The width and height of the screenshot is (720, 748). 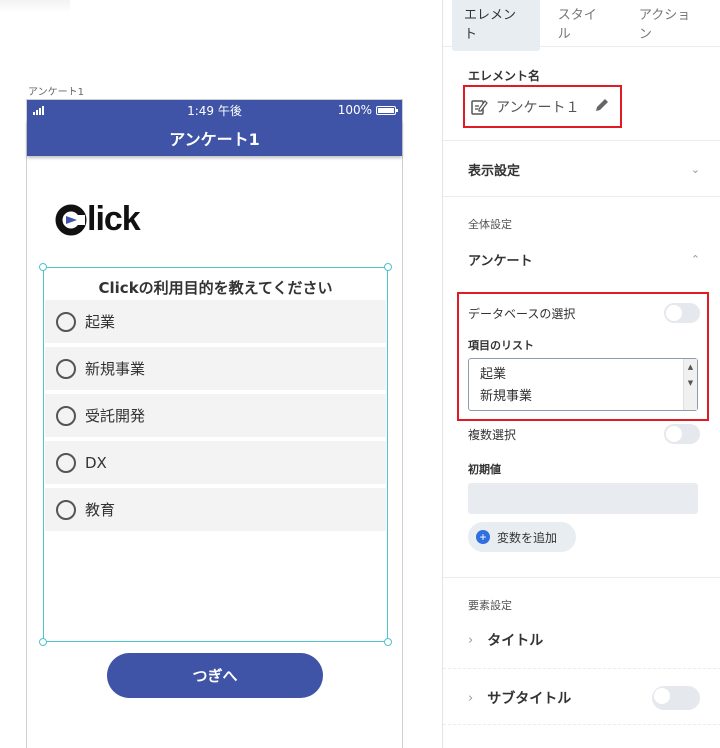 I want to click on option-label: 新規事業, so click(x=115, y=369).